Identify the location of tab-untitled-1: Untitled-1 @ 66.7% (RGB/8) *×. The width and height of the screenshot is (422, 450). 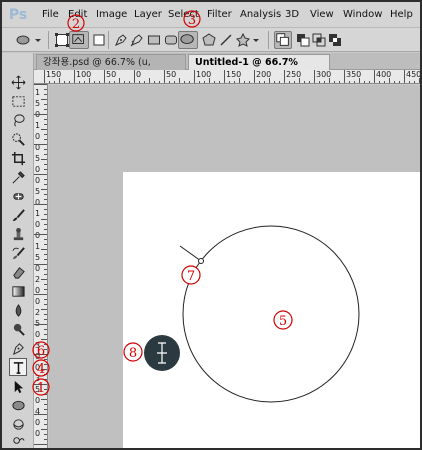
(259, 68).